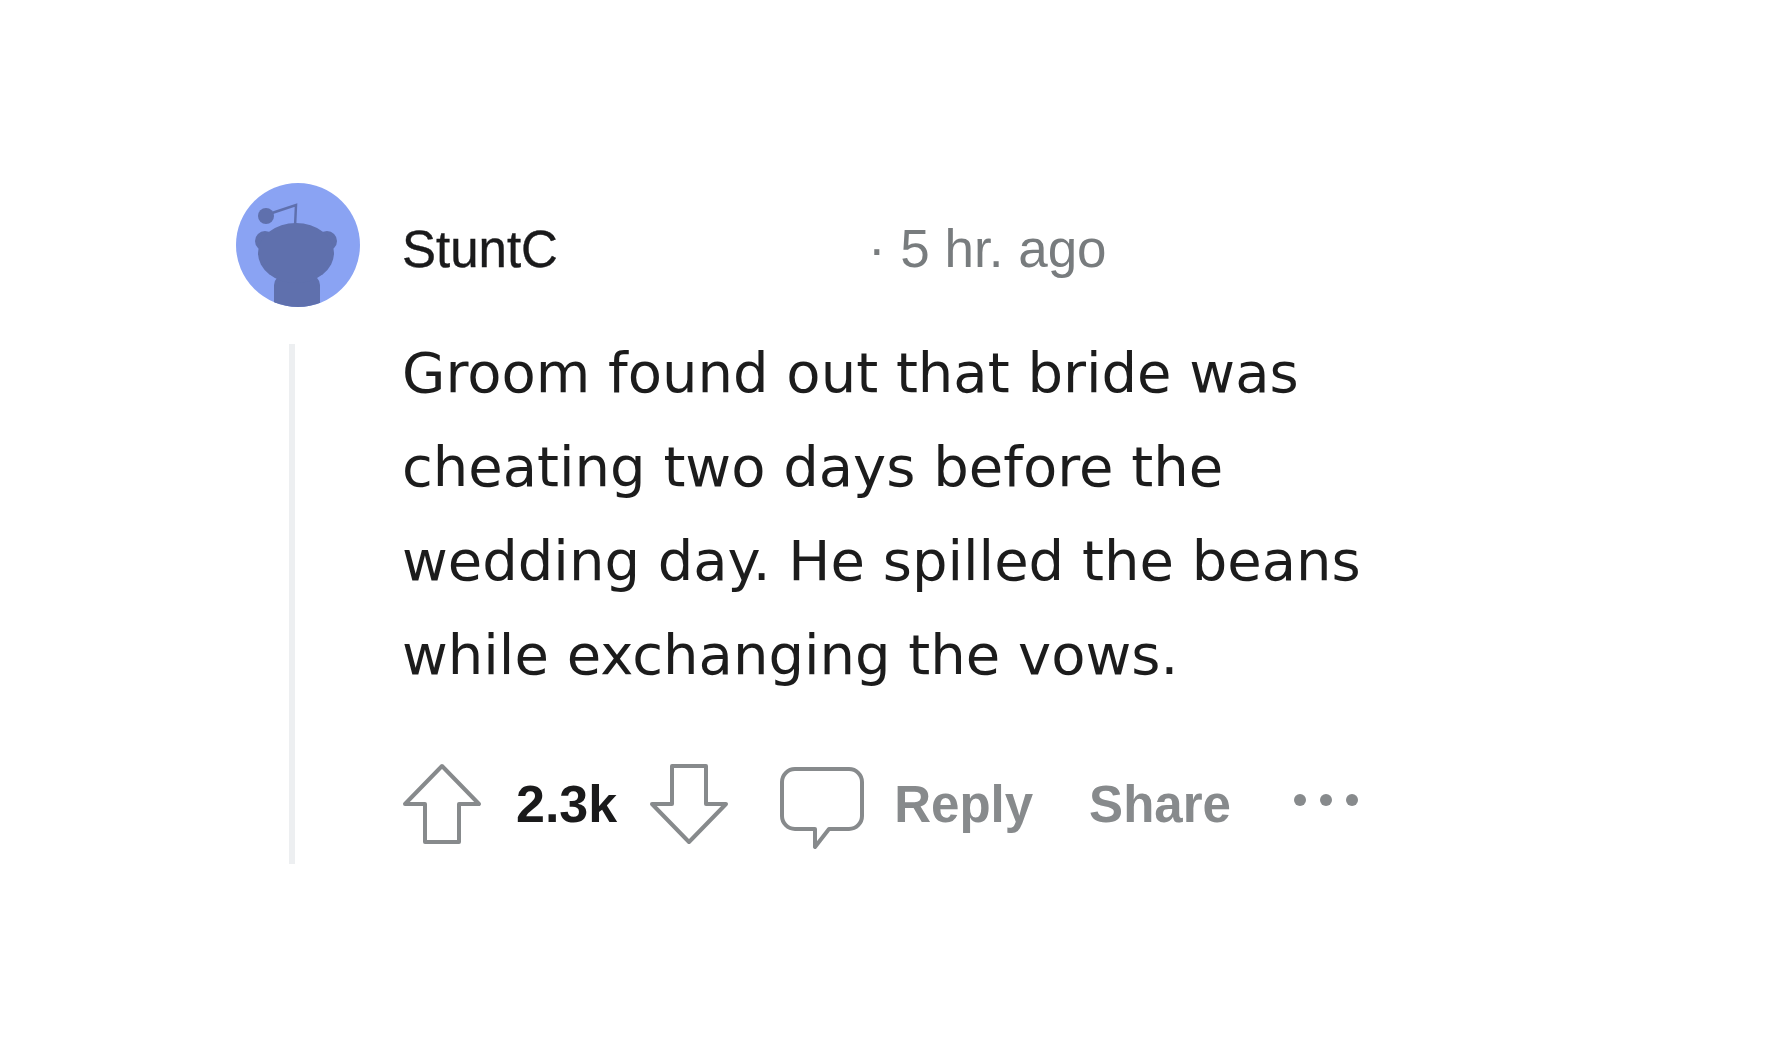 The image size is (1776, 1044). What do you see at coordinates (298, 245) in the screenshot?
I see `avatar-icon` at bounding box center [298, 245].